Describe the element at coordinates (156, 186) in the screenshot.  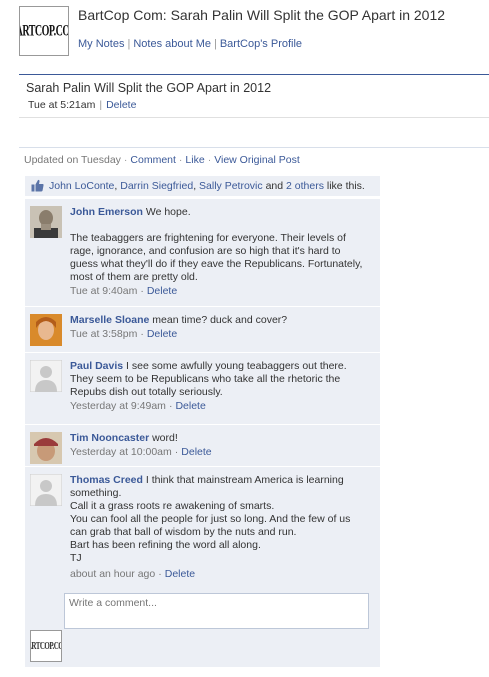
I see `liker-link: Darrin Siegfried` at that location.